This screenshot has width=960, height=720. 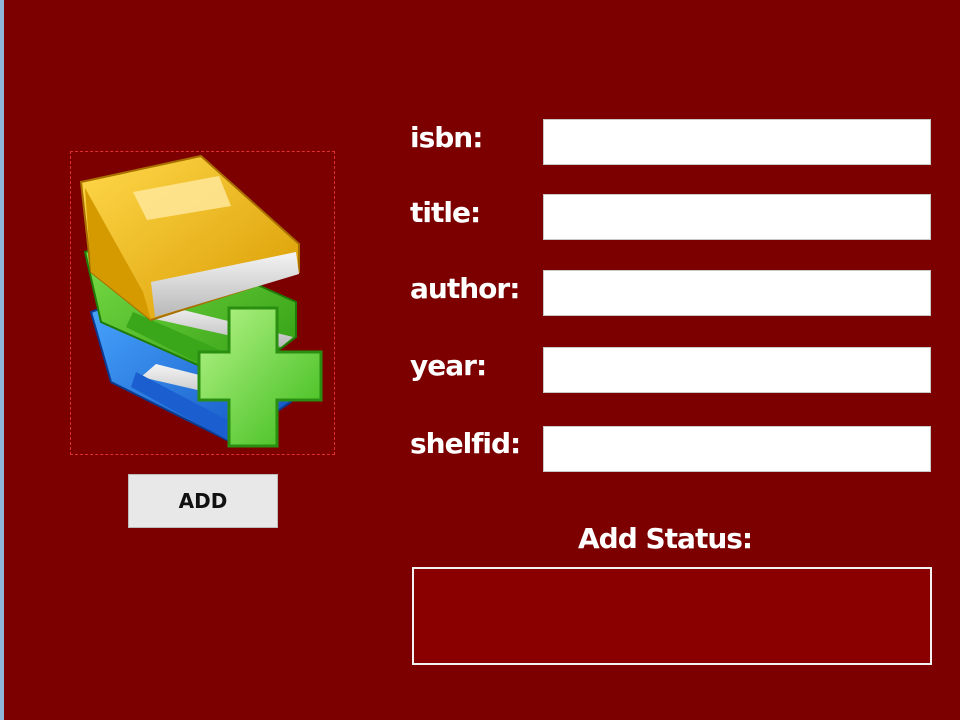 I want to click on isbn-label: isbn:, so click(x=446, y=137).